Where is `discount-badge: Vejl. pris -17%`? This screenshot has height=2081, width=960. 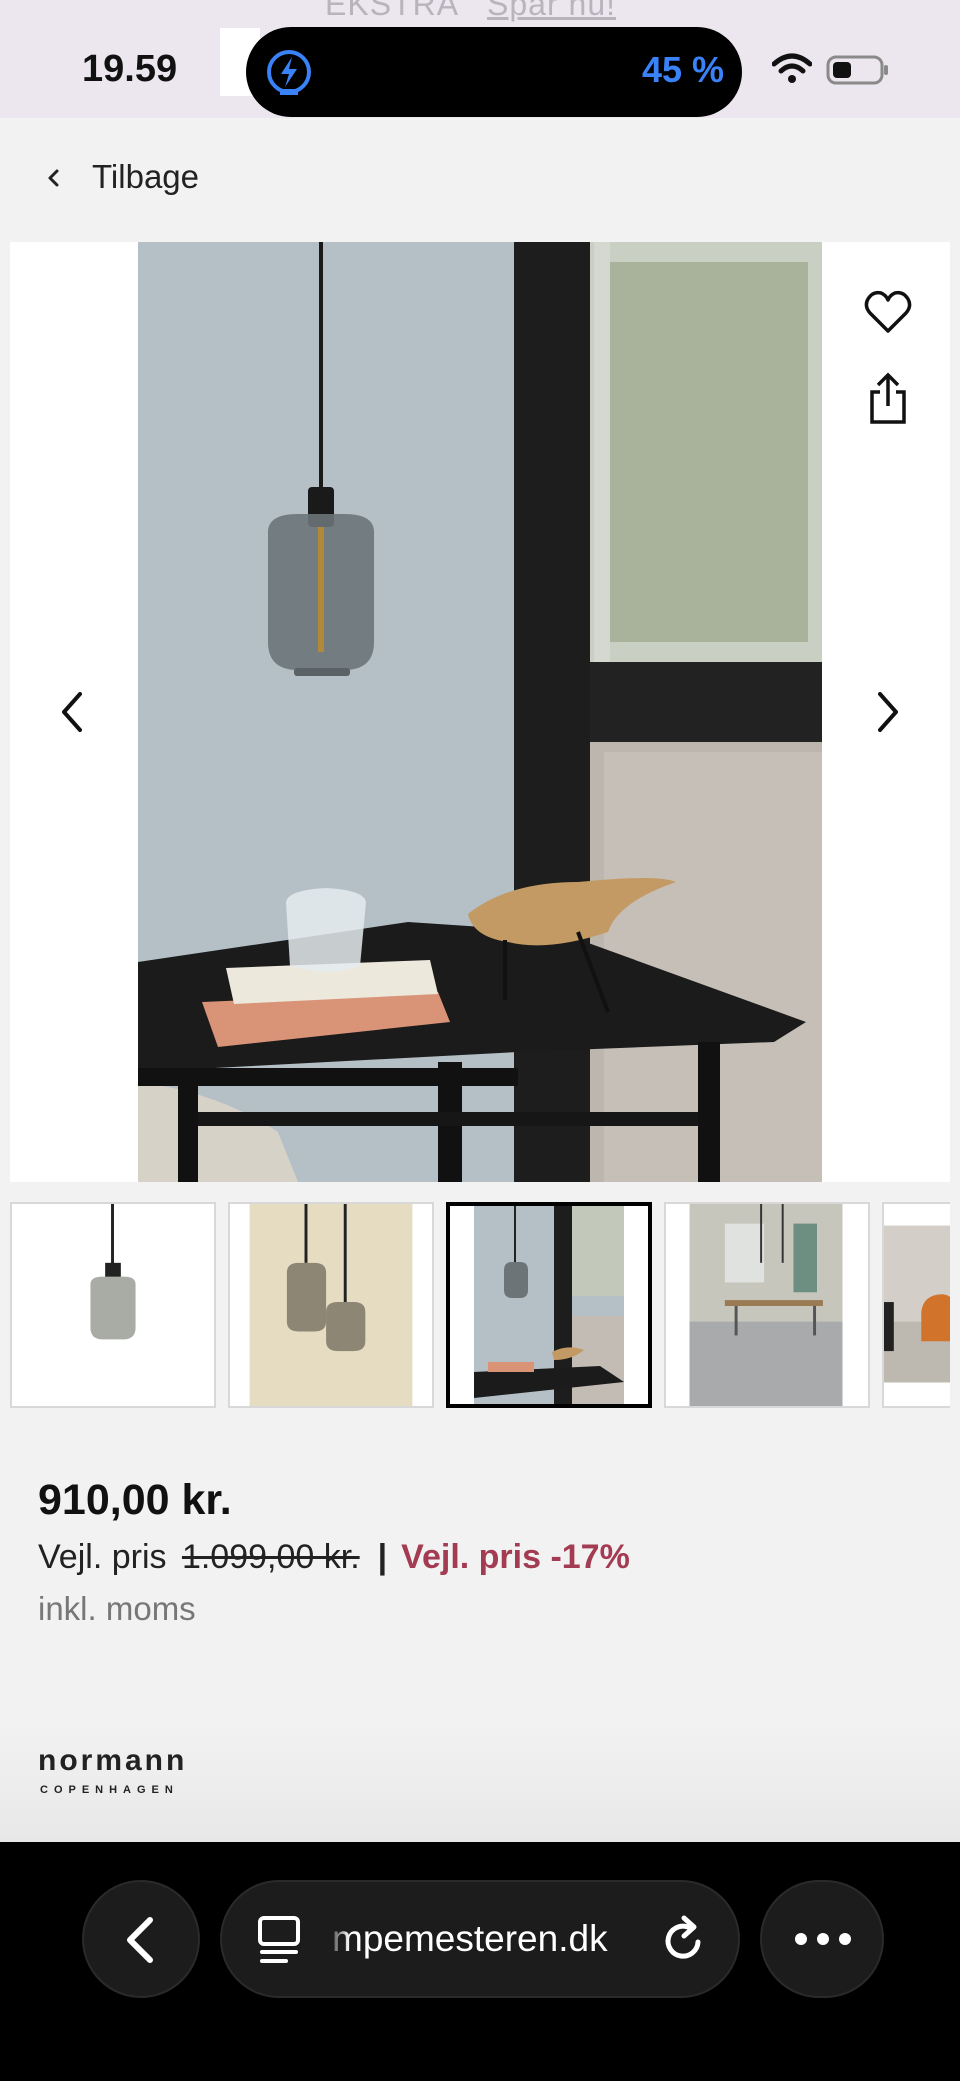 discount-badge: Vejl. pris -17% is located at coordinates (515, 1557).